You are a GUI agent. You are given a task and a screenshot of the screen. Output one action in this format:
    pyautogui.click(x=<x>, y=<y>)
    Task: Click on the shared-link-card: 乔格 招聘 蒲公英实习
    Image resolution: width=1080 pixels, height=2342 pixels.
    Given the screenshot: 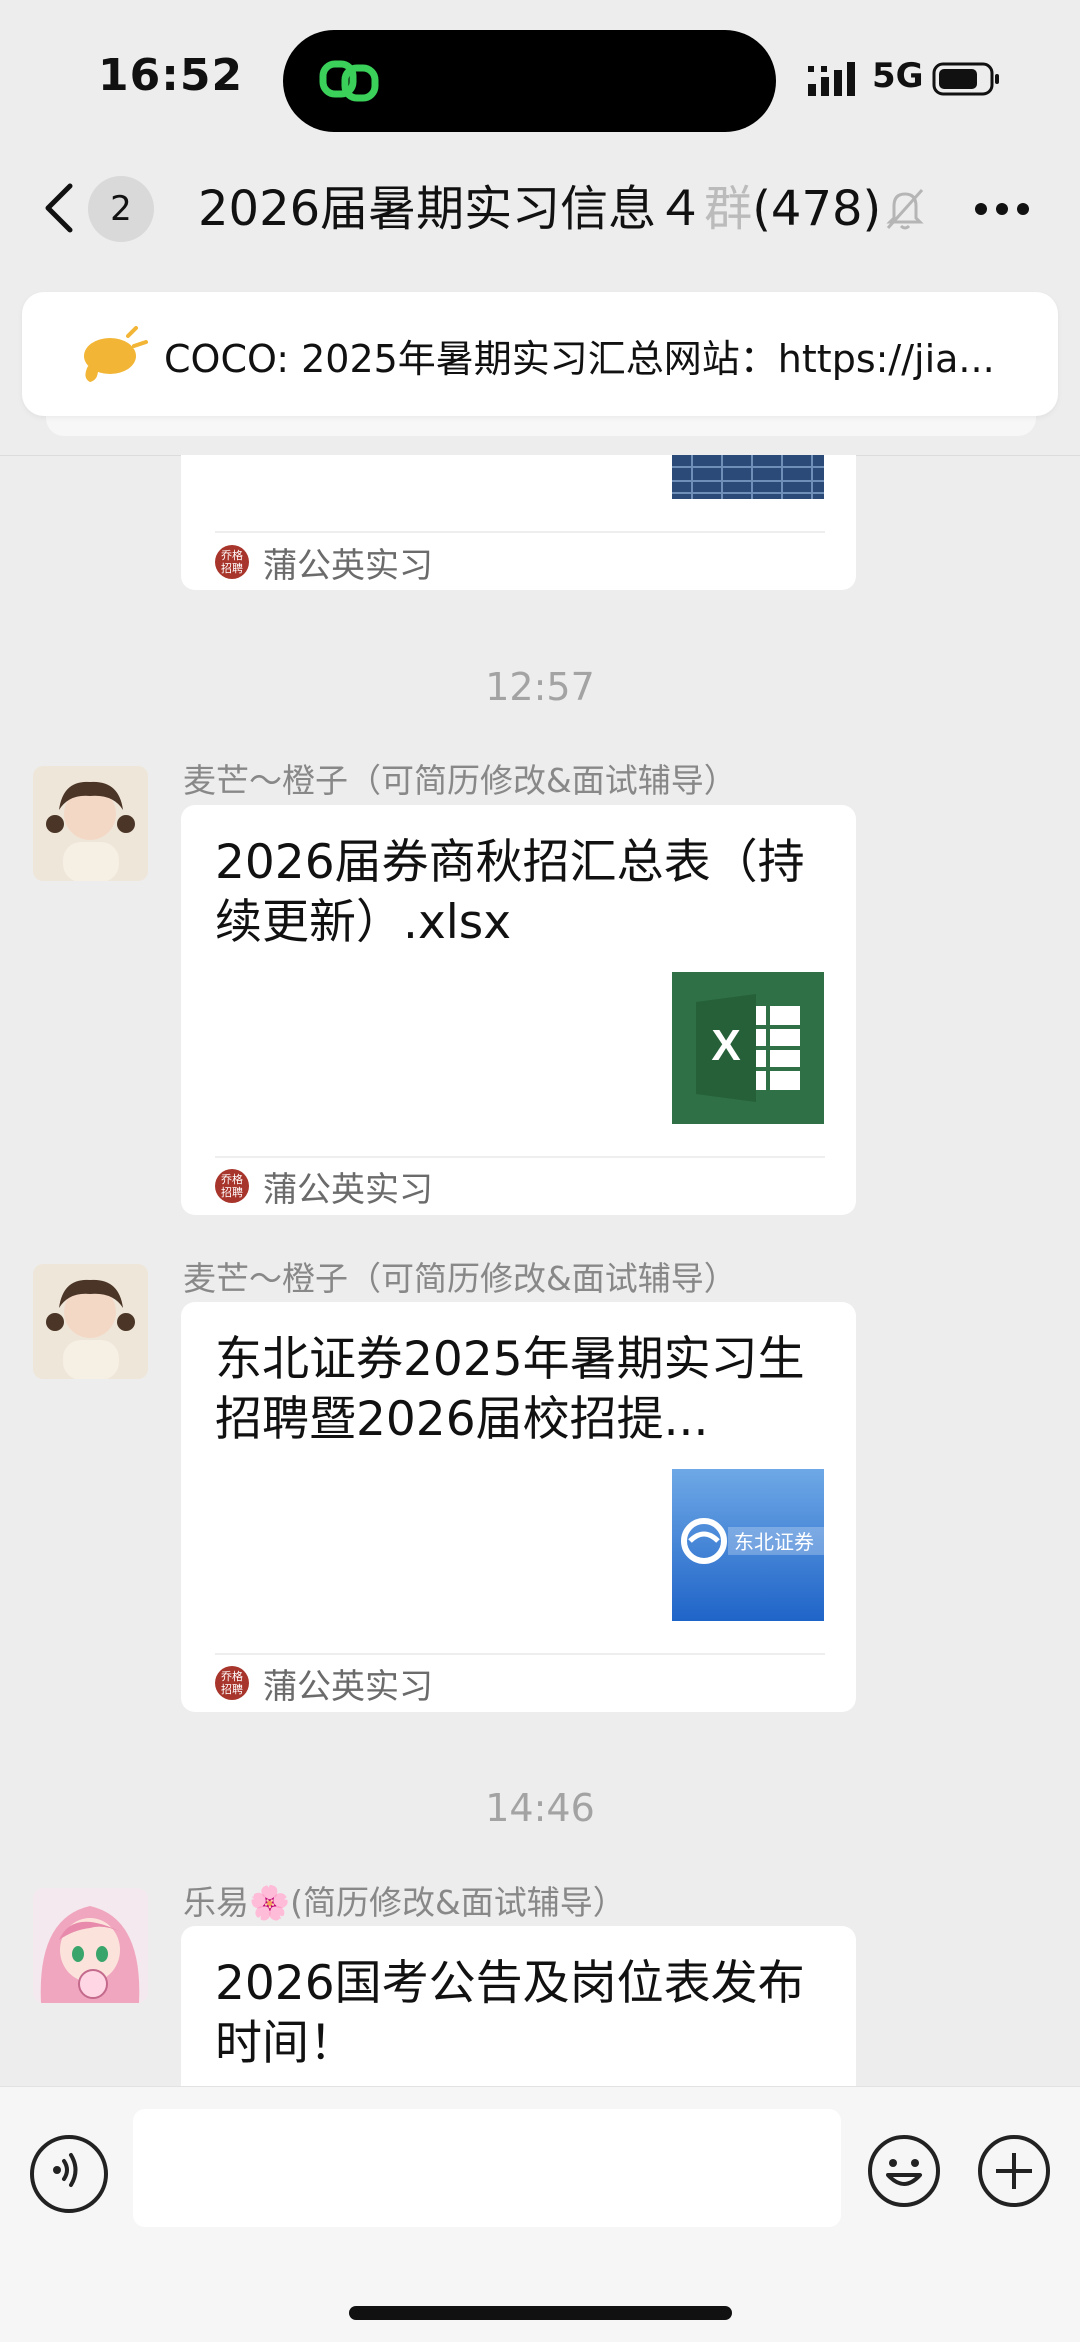 What is the action you would take?
    pyautogui.click(x=518, y=522)
    